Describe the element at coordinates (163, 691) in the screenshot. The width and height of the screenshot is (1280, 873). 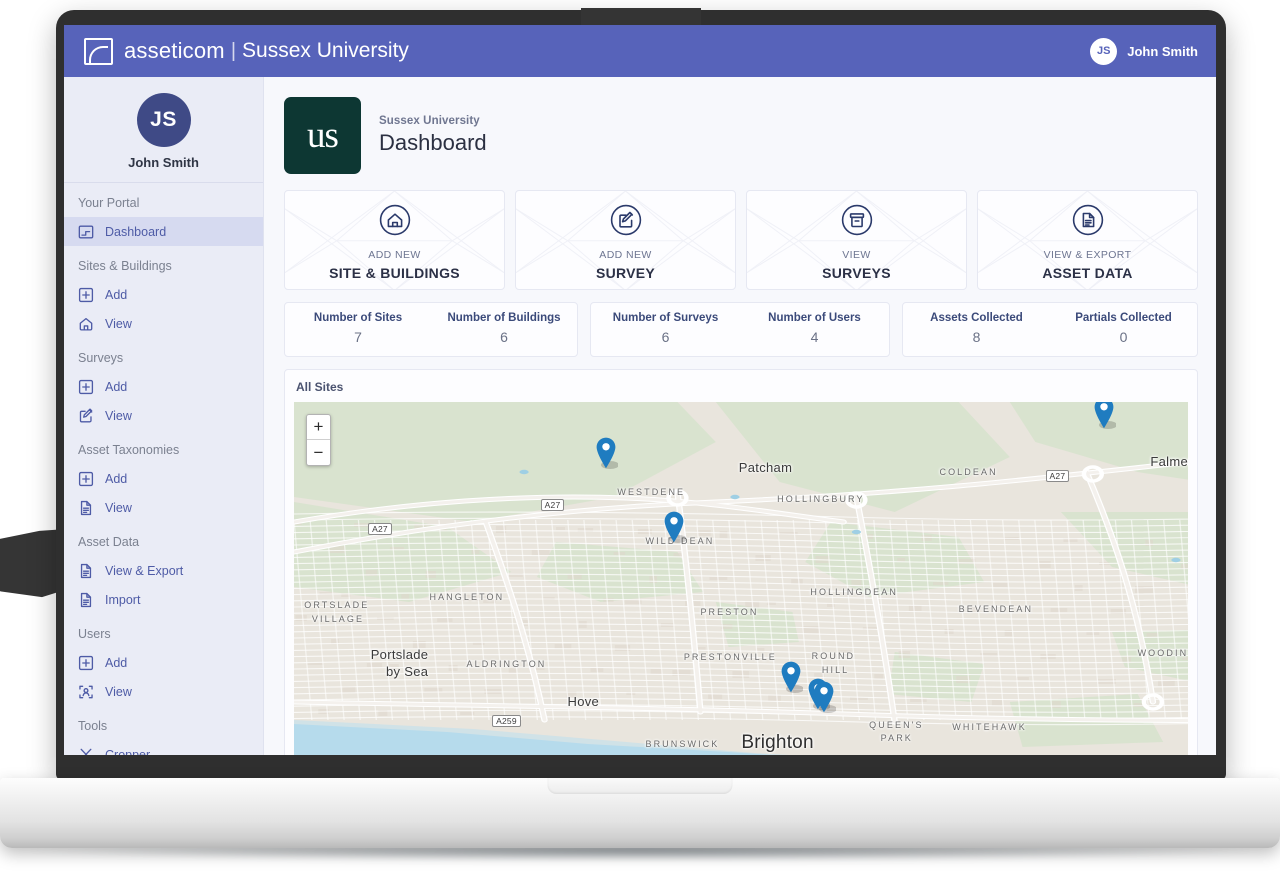
I see `sidebar-item-users-view: View` at that location.